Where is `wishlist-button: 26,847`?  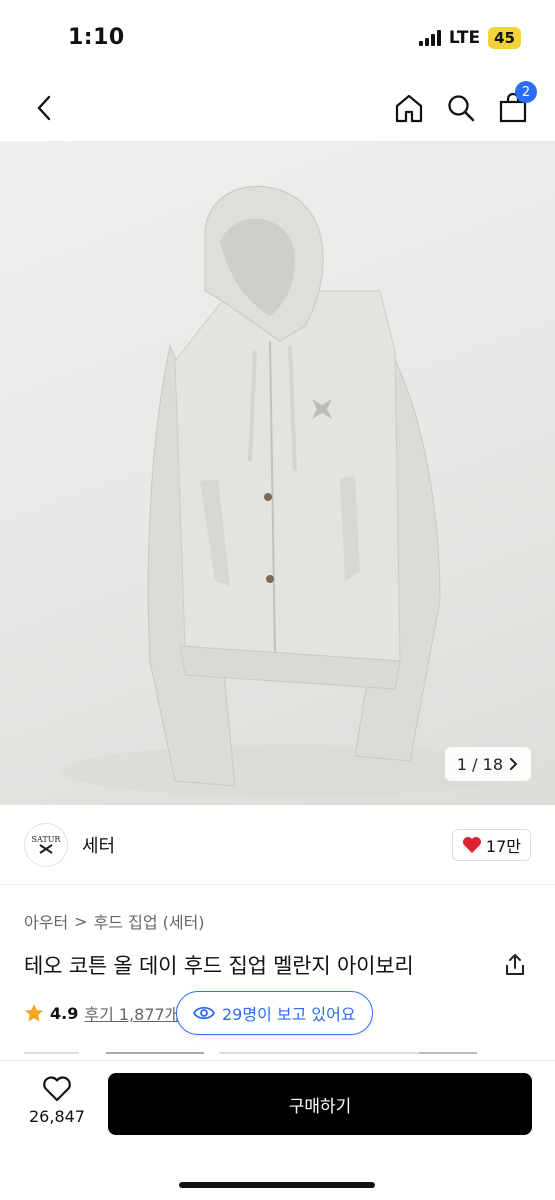
wishlist-button: 26,847 is located at coordinates (57, 1100).